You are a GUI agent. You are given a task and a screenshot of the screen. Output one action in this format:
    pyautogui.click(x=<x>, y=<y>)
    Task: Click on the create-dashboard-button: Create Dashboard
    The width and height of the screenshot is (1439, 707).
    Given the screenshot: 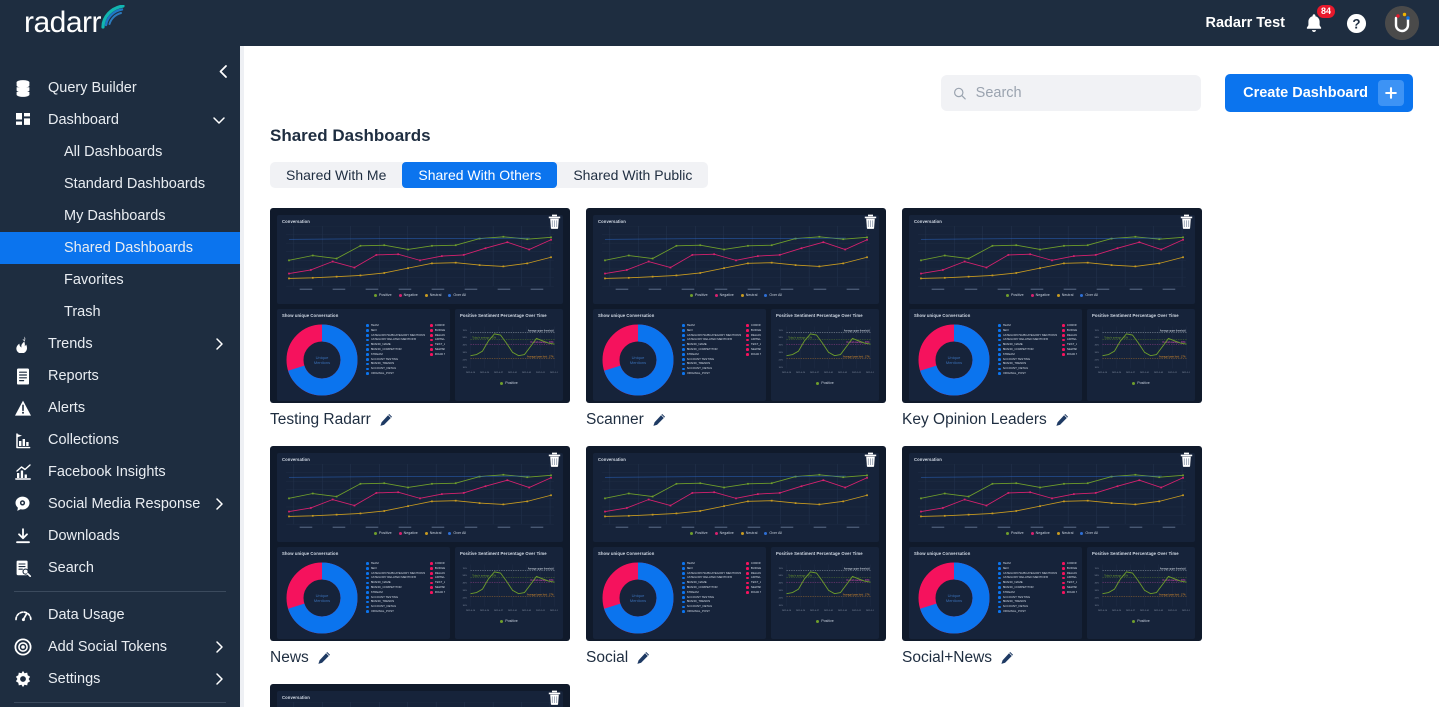 What is the action you would take?
    pyautogui.click(x=1319, y=93)
    